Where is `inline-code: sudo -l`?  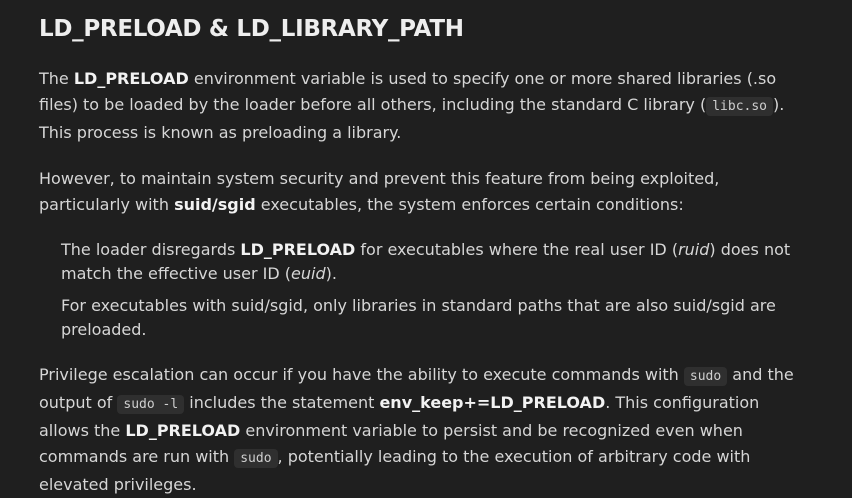
inline-code: sudo -l is located at coordinates (151, 404).